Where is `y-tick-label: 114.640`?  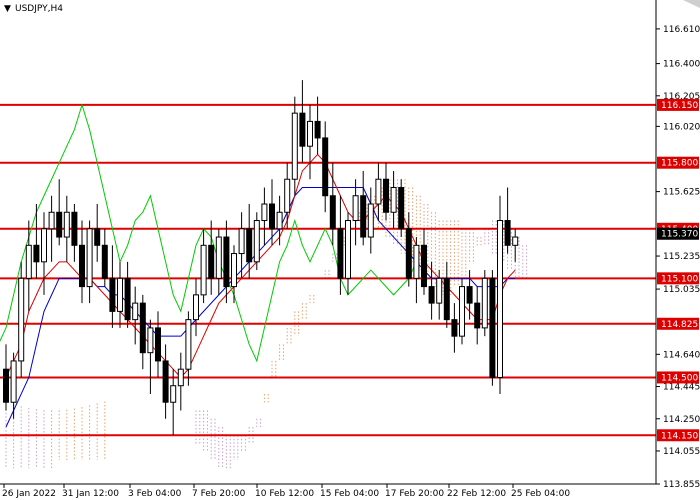
y-tick-label: 114.640 is located at coordinates (681, 355).